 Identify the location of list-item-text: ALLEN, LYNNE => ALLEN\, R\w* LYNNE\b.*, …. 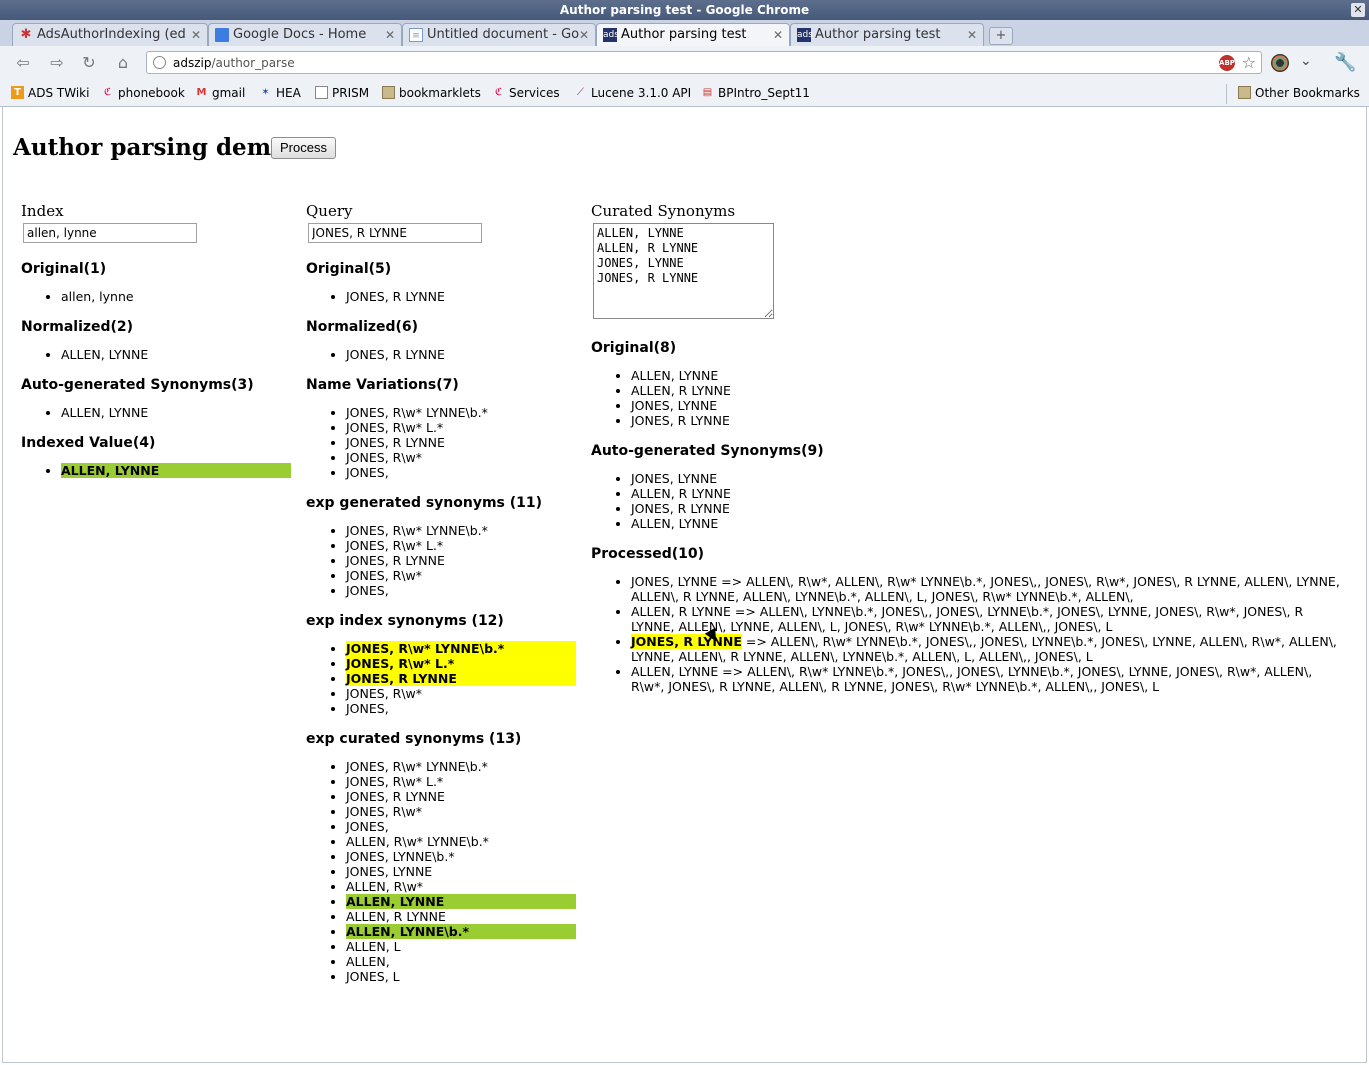
(972, 679).